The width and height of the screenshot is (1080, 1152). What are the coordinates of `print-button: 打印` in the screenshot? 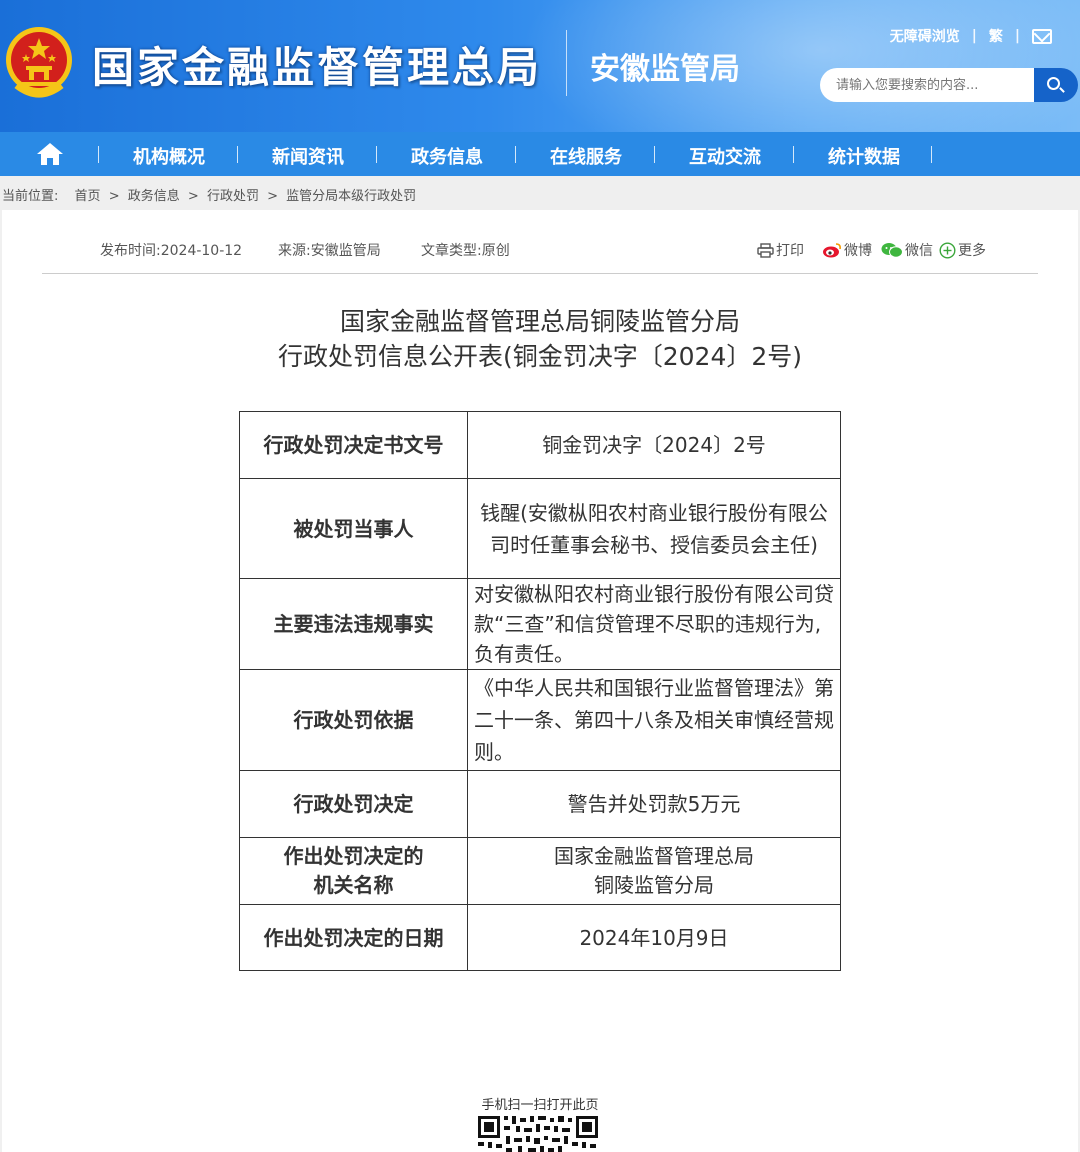 It's located at (780, 250).